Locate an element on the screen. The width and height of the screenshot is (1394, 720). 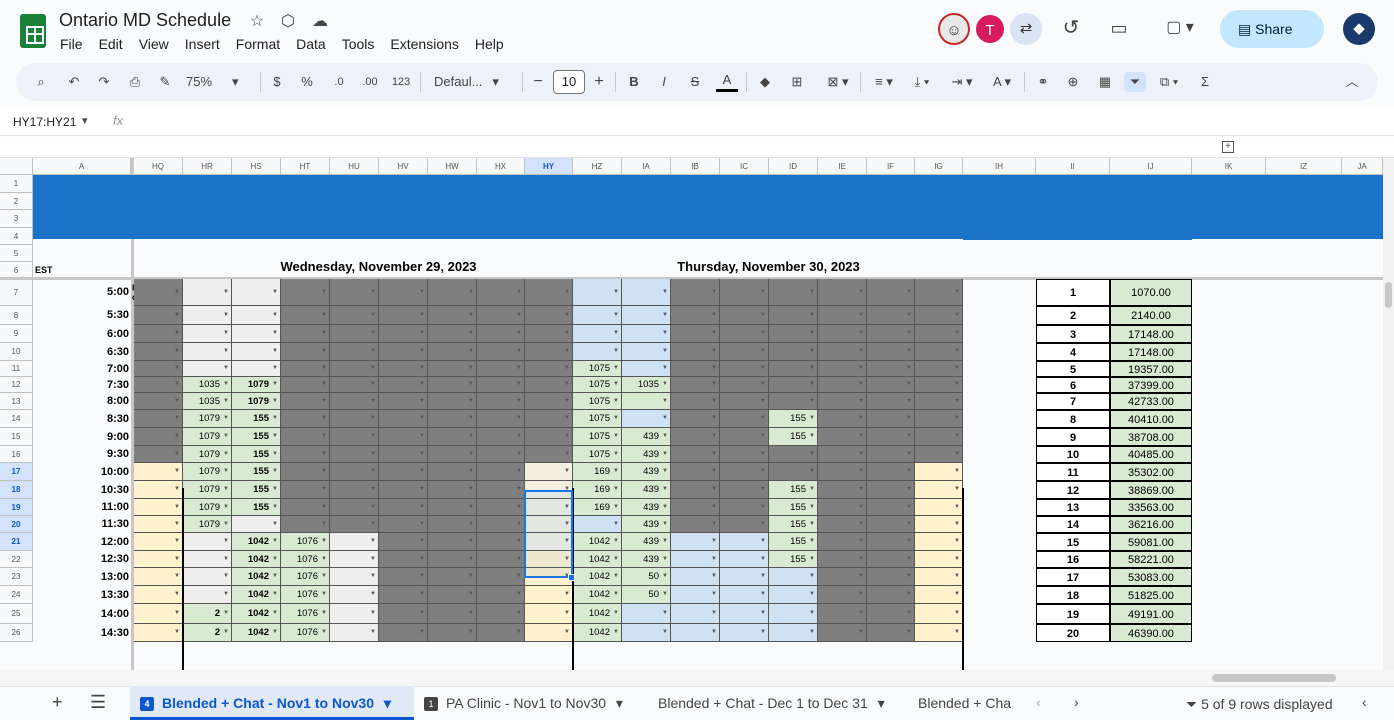
select-all-corner is located at coordinates (16, 166).